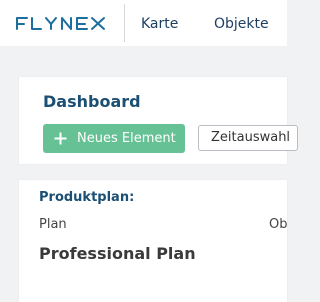 This screenshot has width=320, height=302. Describe the element at coordinates (60, 138) in the screenshot. I see `plus-icon` at that location.